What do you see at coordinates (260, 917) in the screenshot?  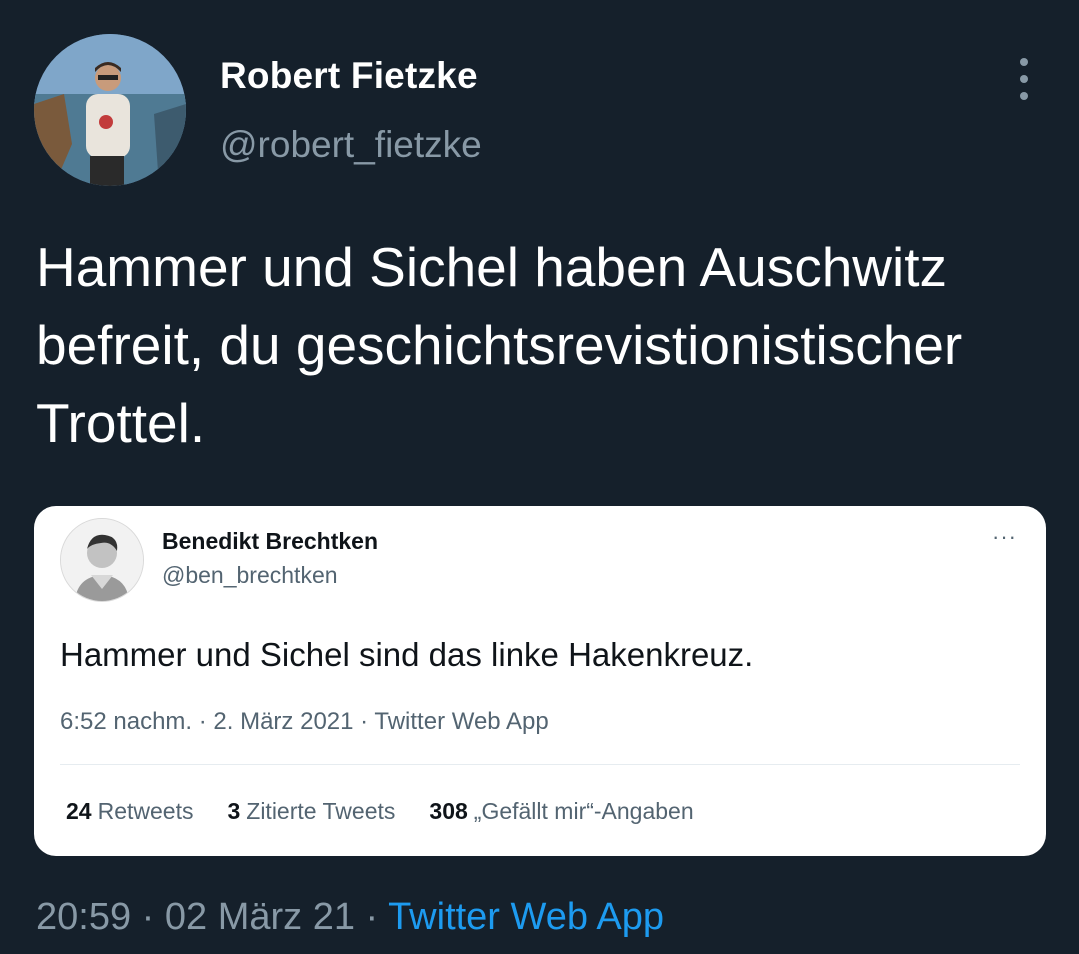 I see `tweet-date: 02 März 21` at bounding box center [260, 917].